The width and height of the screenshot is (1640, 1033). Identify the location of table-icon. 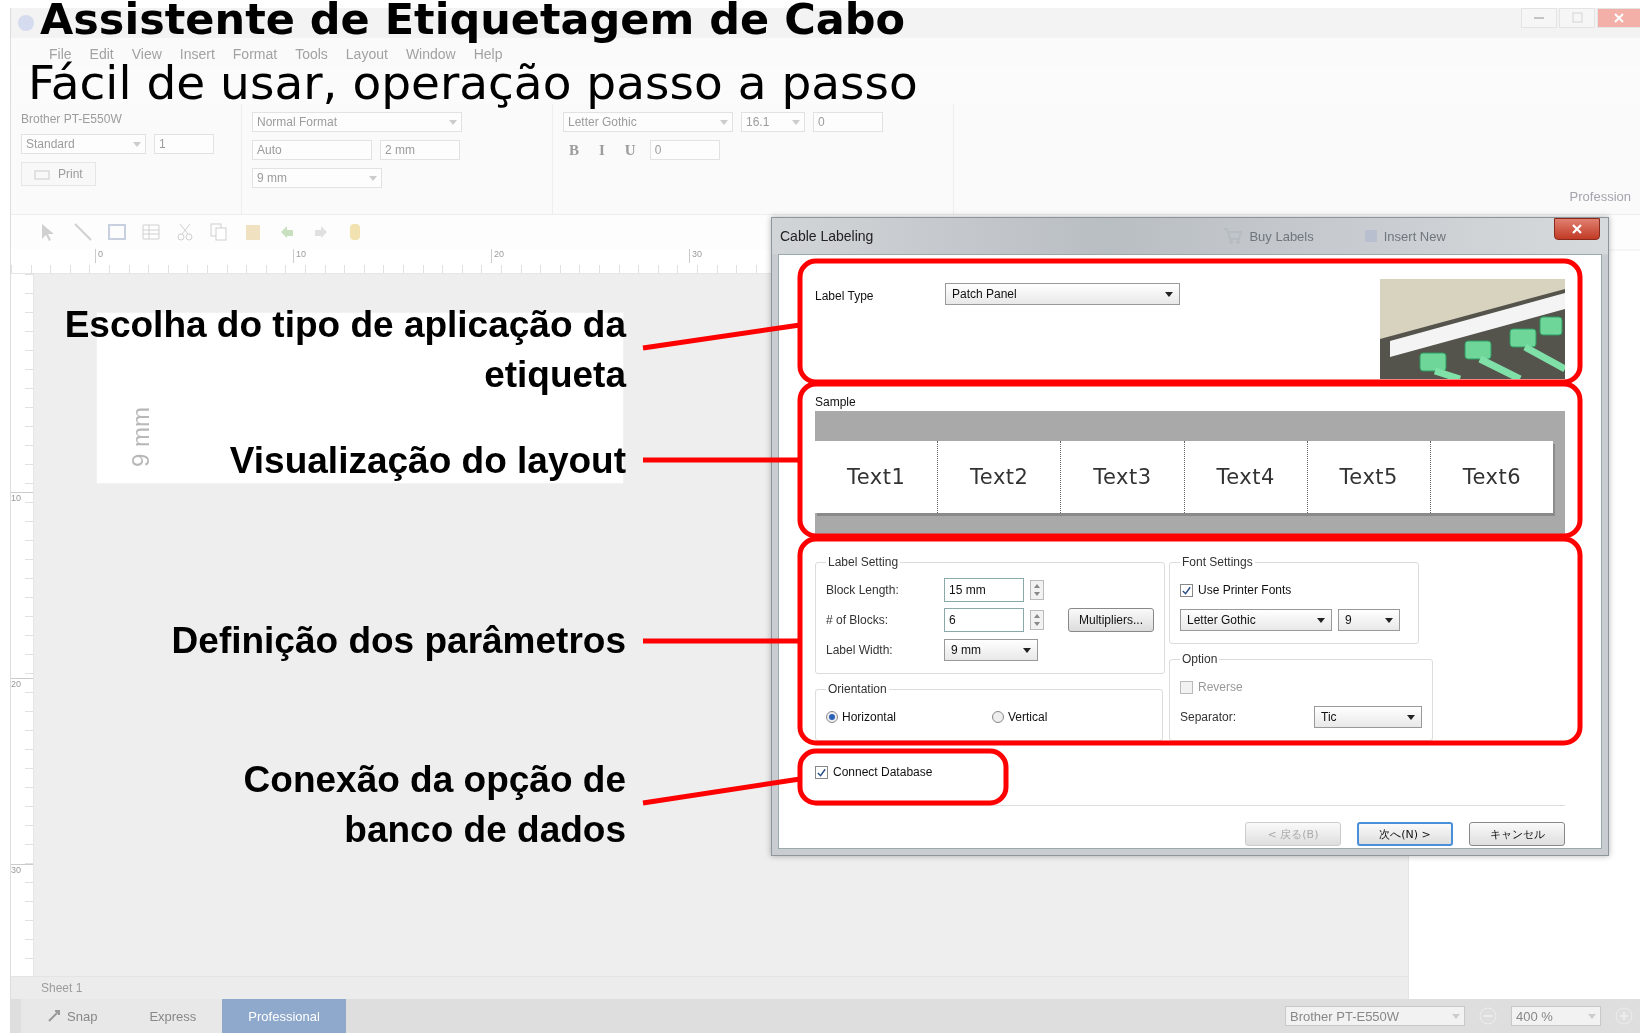
(151, 232).